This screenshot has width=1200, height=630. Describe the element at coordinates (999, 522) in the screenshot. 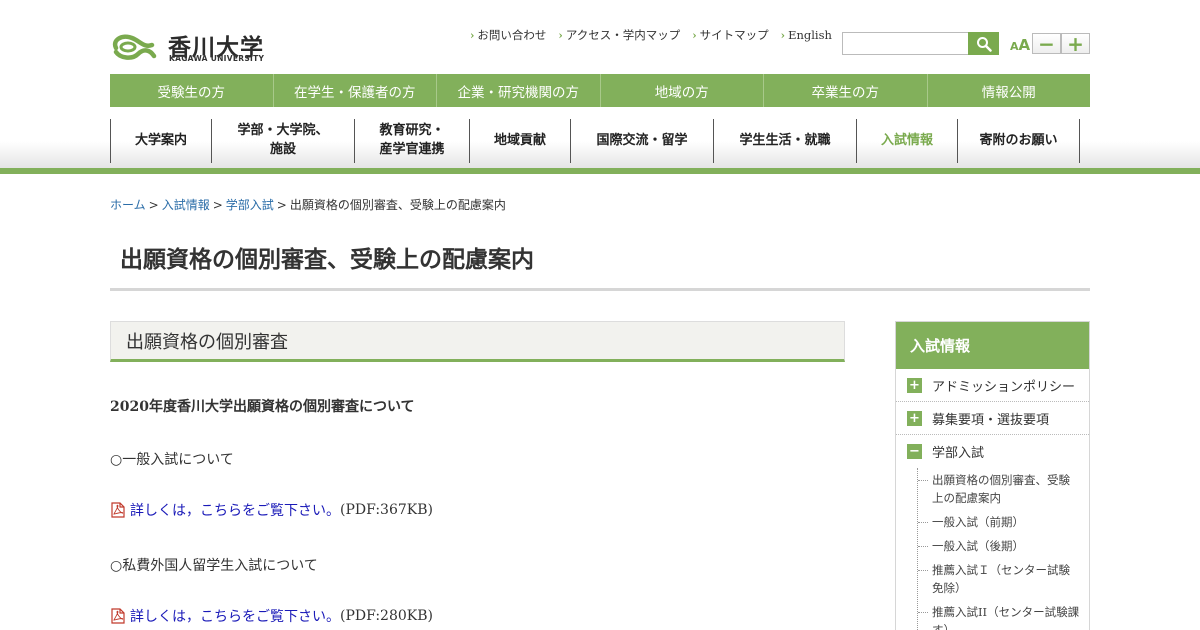

I see `sidebar-sub-item: 一般入試（前期）` at that location.